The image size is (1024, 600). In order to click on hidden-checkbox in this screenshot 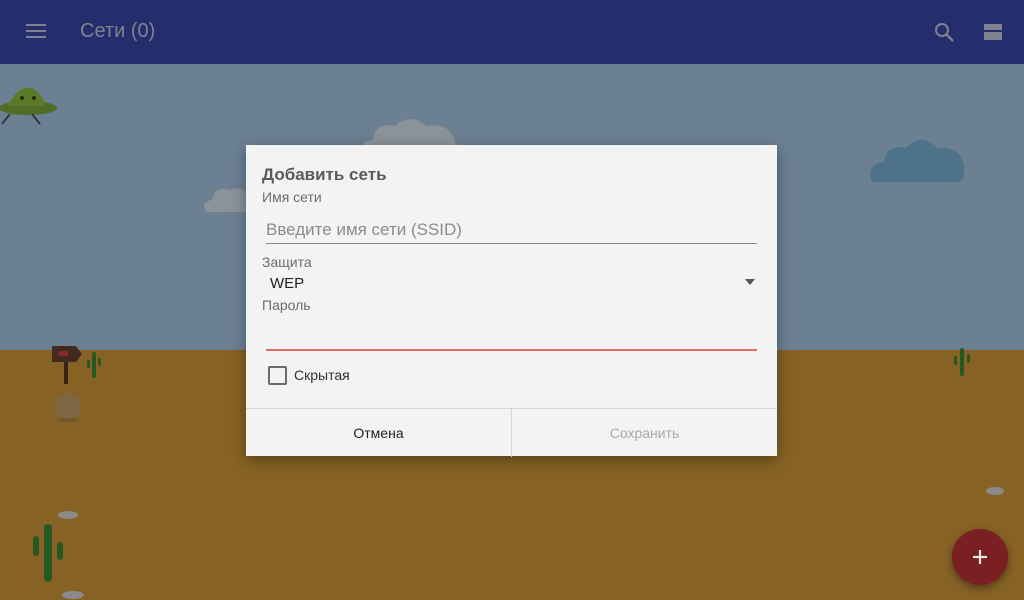, I will do `click(277, 375)`.